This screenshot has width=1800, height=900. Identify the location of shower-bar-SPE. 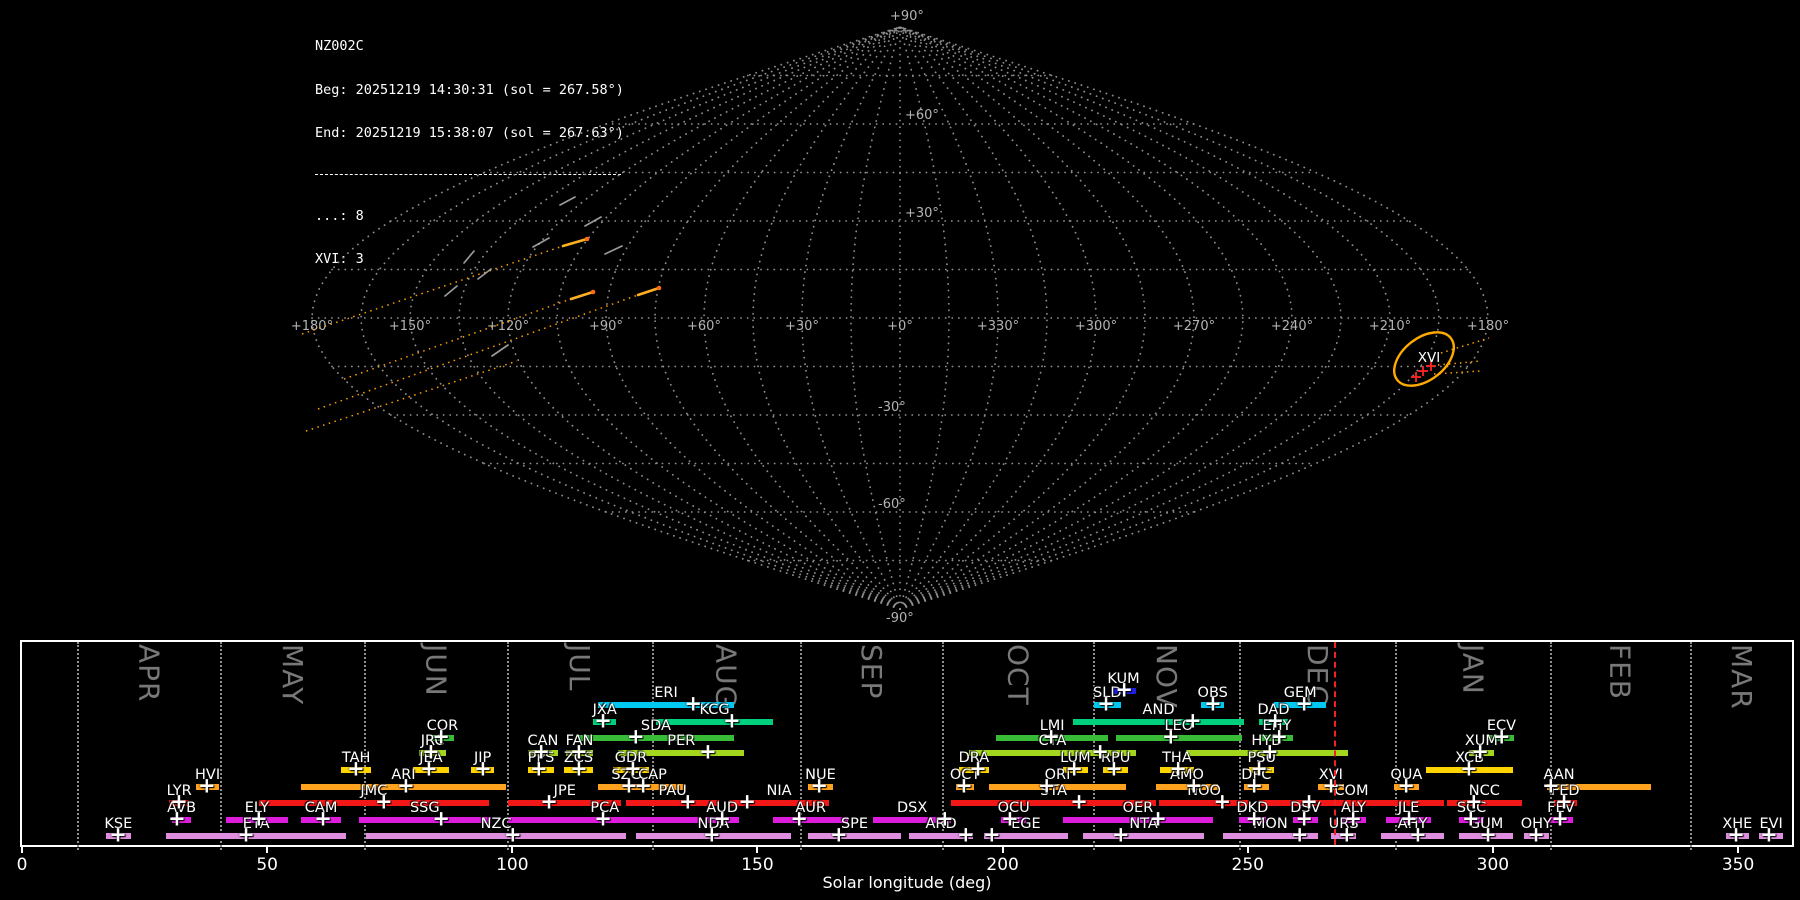
(854, 836).